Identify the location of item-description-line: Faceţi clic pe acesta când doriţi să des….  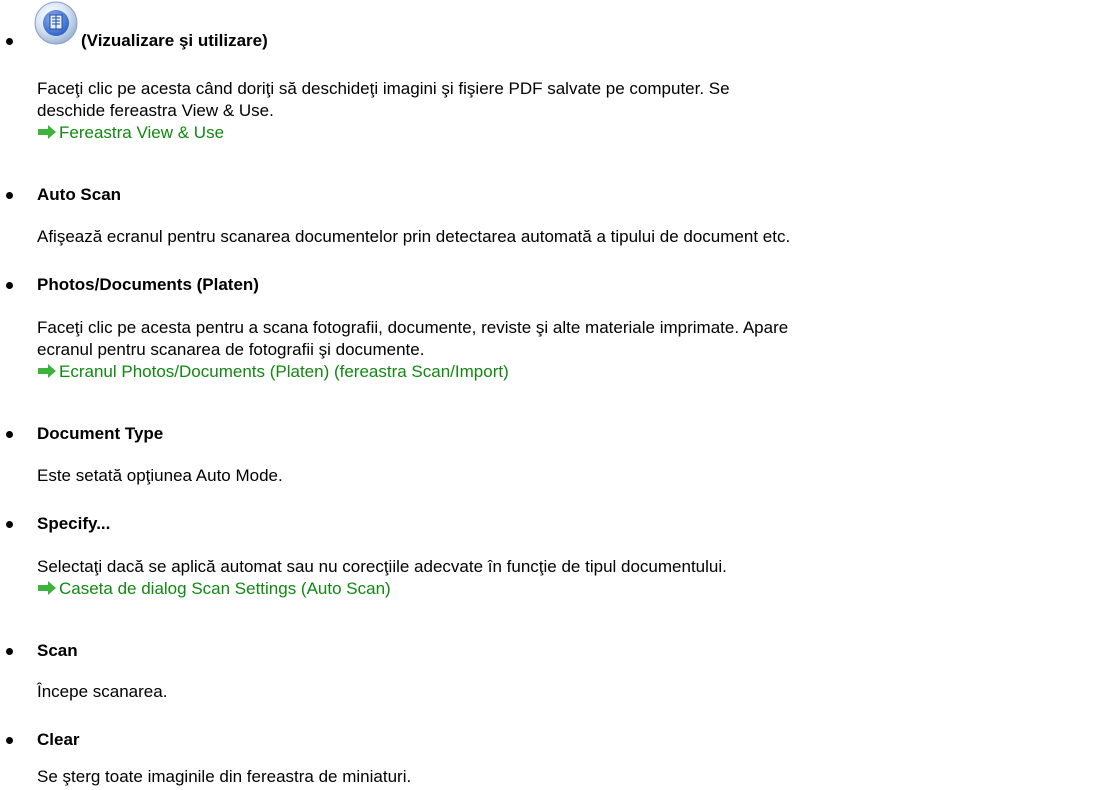
(383, 88).